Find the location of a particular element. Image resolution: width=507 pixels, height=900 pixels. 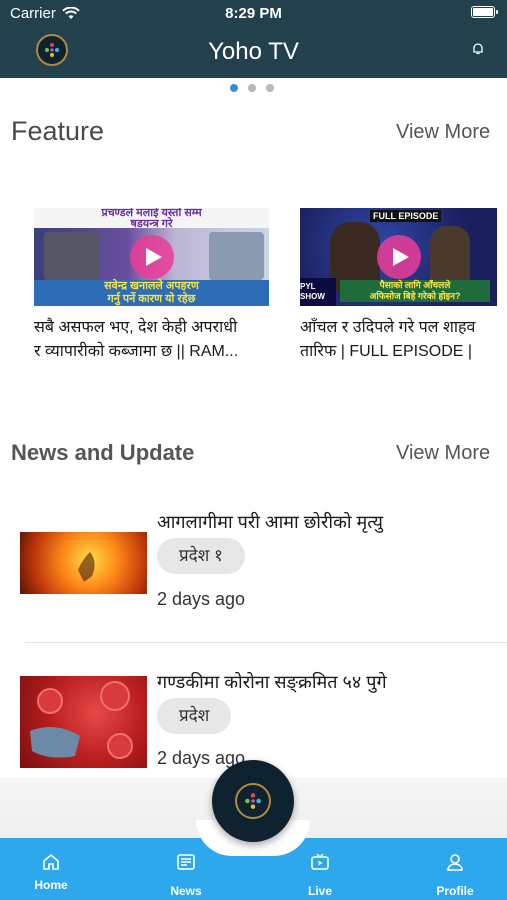

yoho-logo-button is located at coordinates (253, 801).